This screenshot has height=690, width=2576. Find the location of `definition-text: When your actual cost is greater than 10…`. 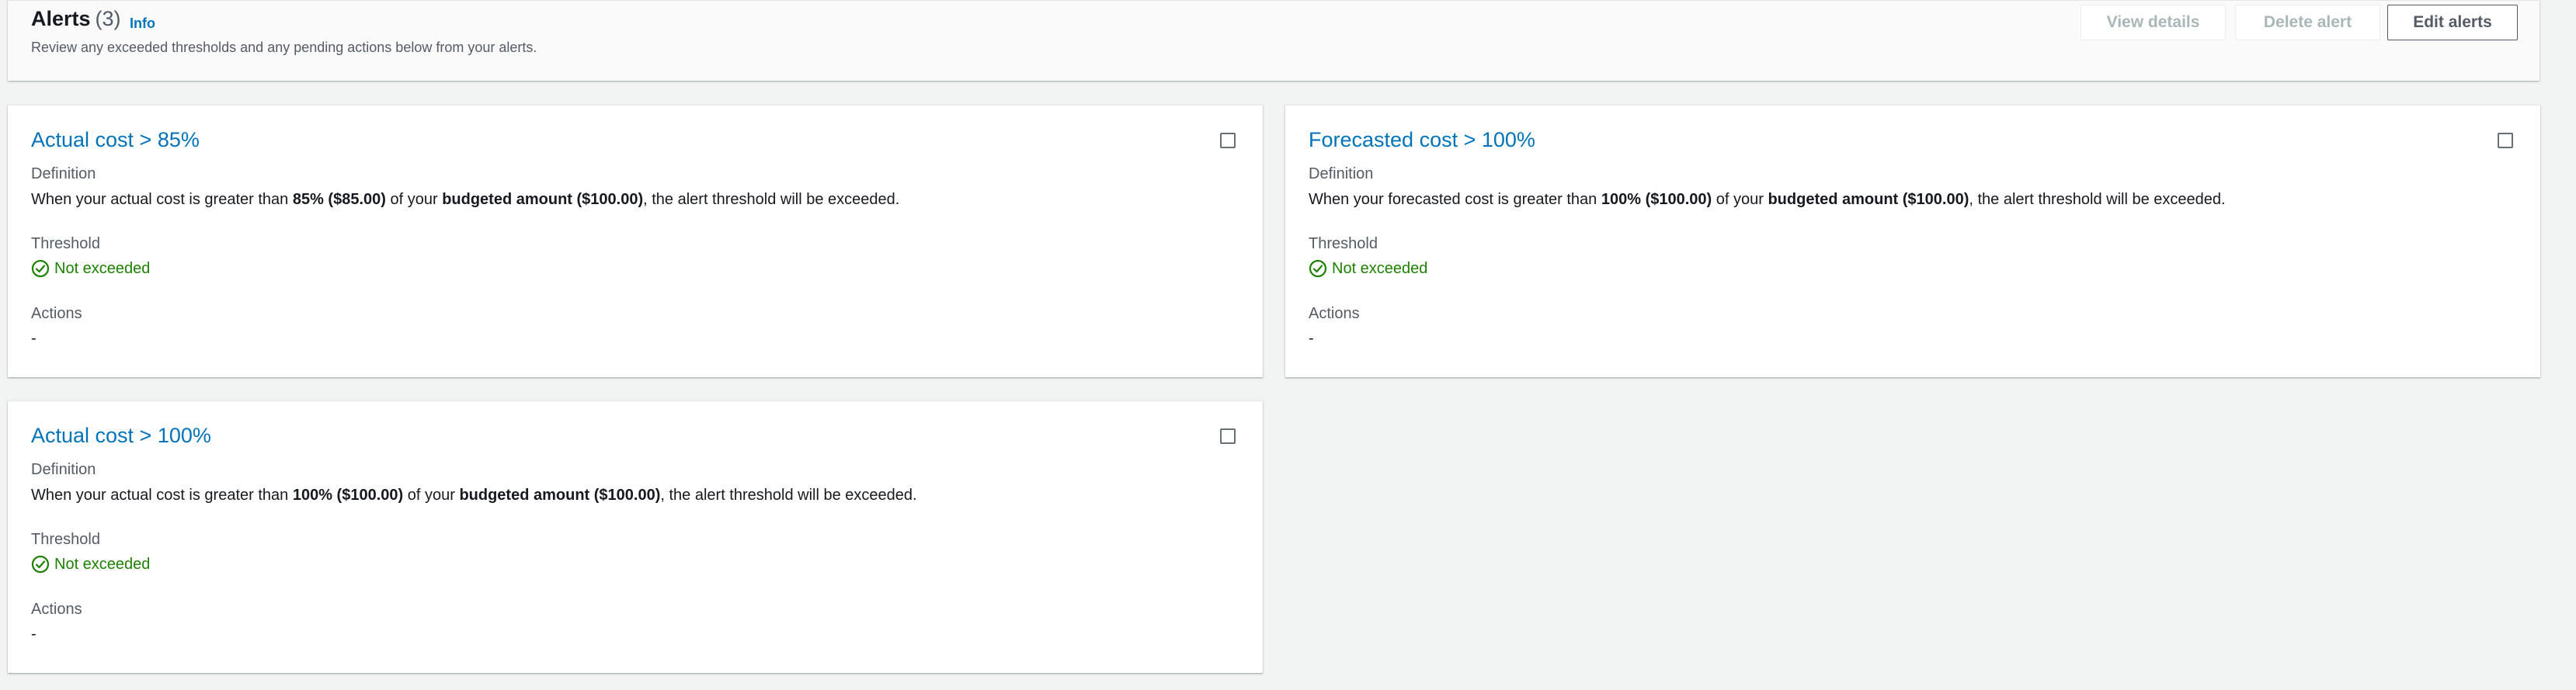

definition-text: When your actual cost is greater than 10… is located at coordinates (474, 495).